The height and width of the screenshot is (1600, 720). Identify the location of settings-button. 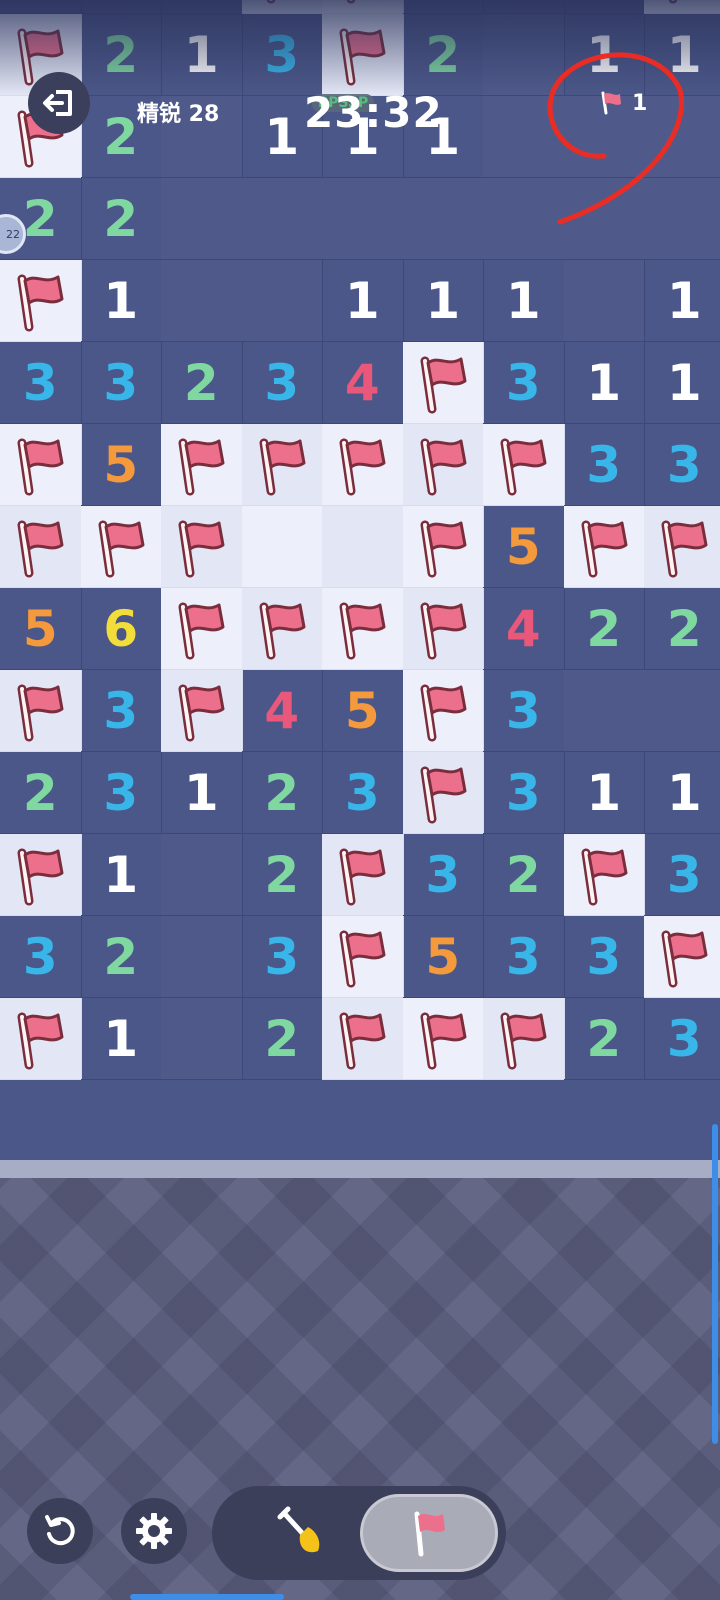
(154, 1531).